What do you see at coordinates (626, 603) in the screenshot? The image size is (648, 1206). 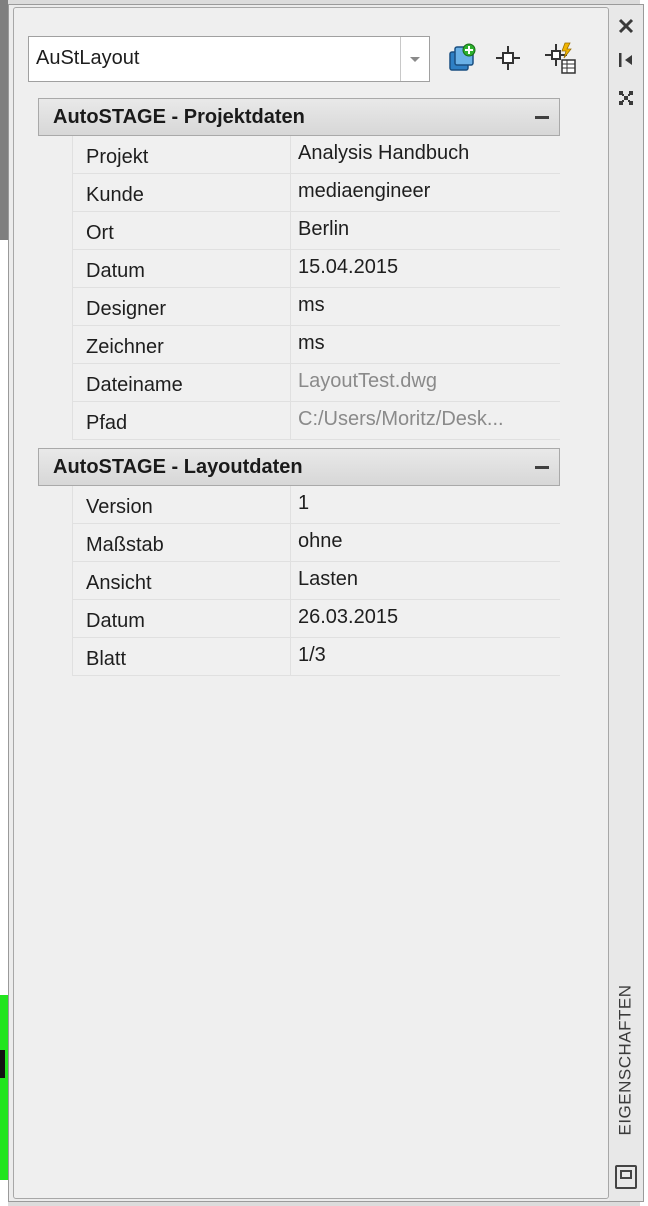 I see `palette-title-bar: EIGENSCHAFTEN` at bounding box center [626, 603].